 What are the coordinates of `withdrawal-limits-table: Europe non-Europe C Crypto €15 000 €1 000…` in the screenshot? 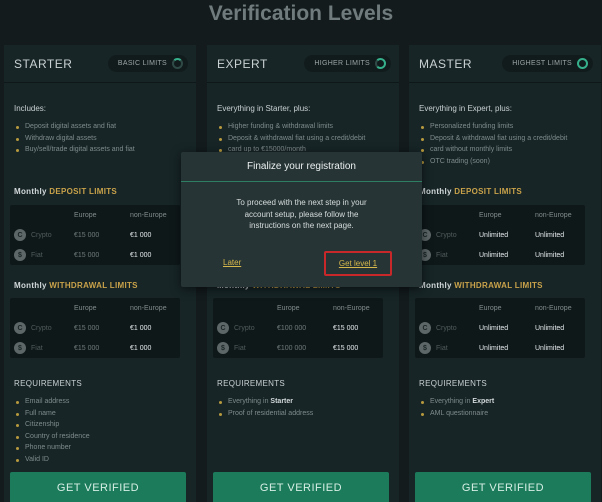 It's located at (95, 328).